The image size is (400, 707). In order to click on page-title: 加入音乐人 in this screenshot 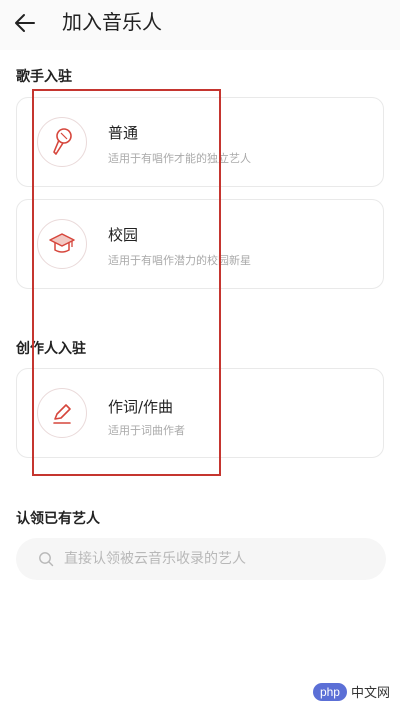, I will do `click(112, 22)`.